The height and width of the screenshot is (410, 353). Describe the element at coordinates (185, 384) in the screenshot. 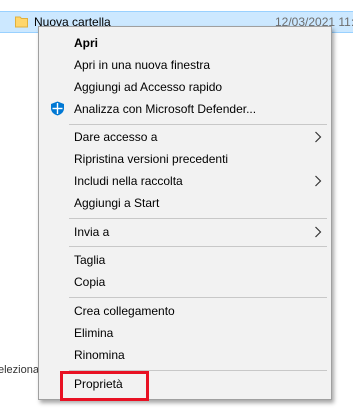

I see `menu-item-proprieta: Proprietà` at that location.